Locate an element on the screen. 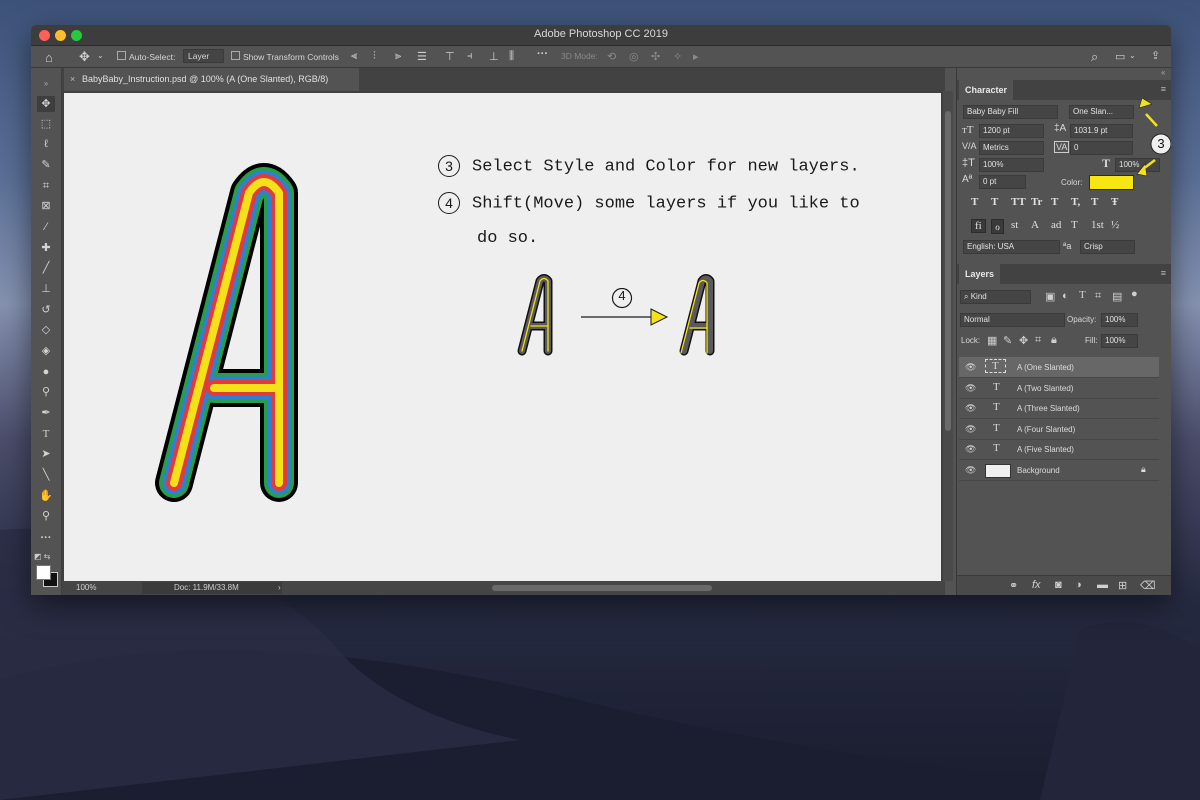 Image resolution: width=1200 pixels, height=800 pixels. marquee-tool-icon: ⬚ is located at coordinates (46, 124).